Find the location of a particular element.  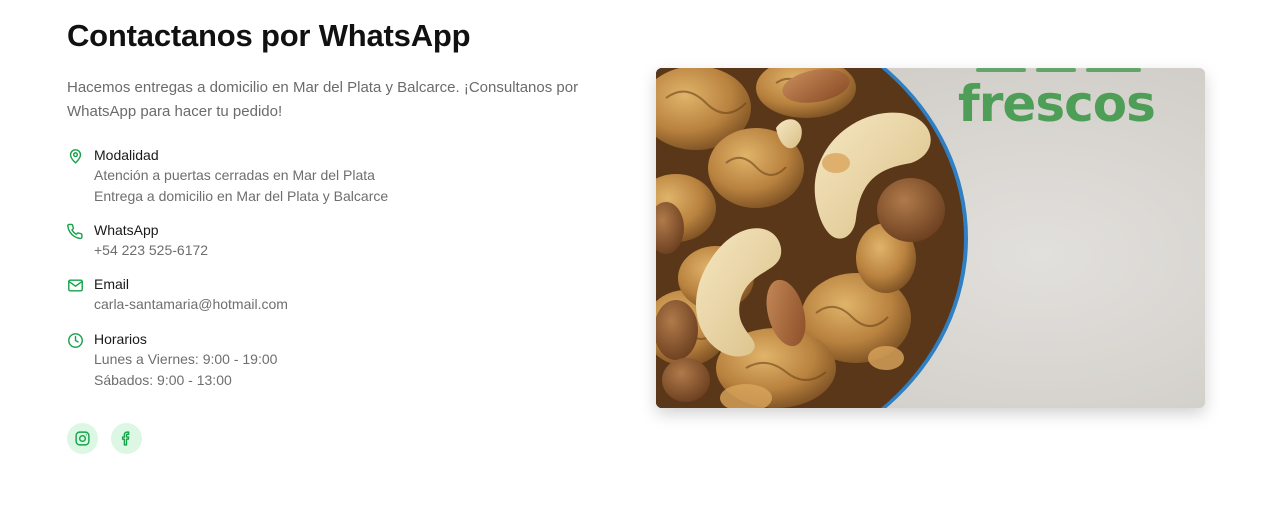

info-line: Sábados: 9:00 - 13:00 is located at coordinates (163, 380).